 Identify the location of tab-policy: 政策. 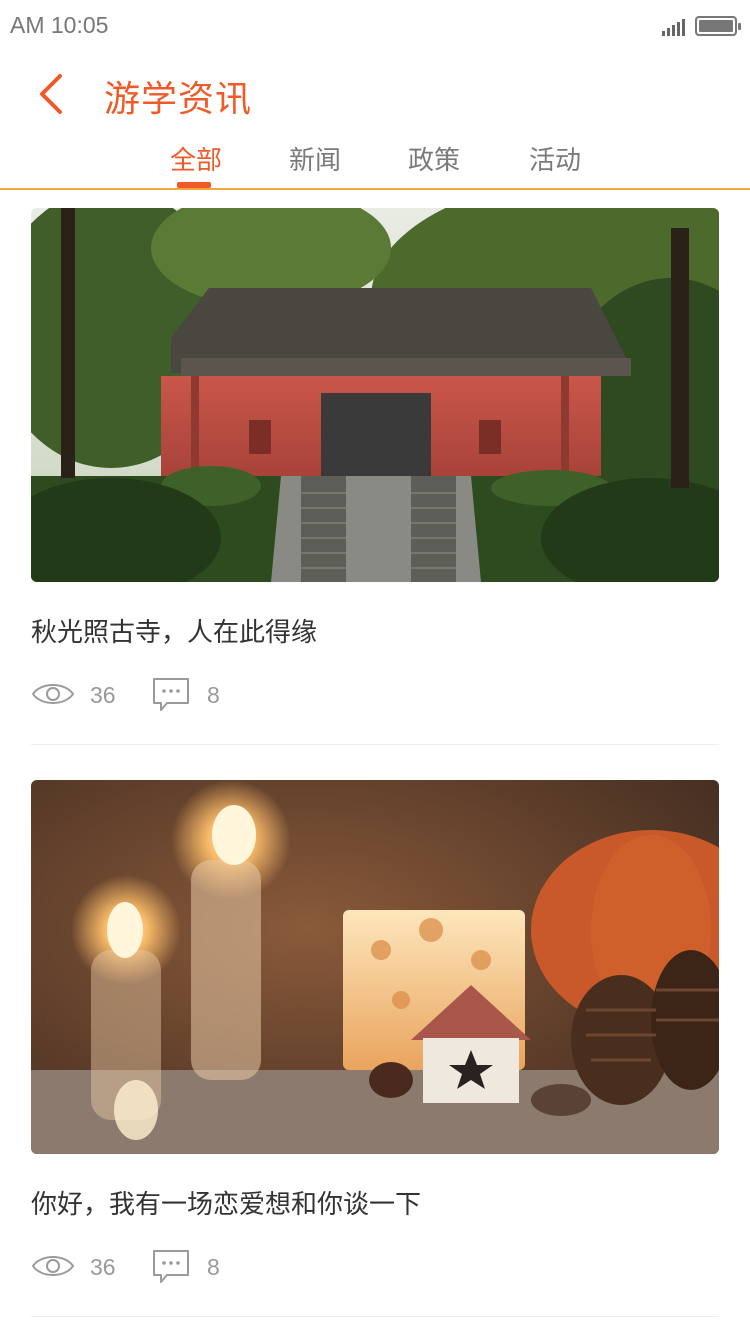
(434, 158).